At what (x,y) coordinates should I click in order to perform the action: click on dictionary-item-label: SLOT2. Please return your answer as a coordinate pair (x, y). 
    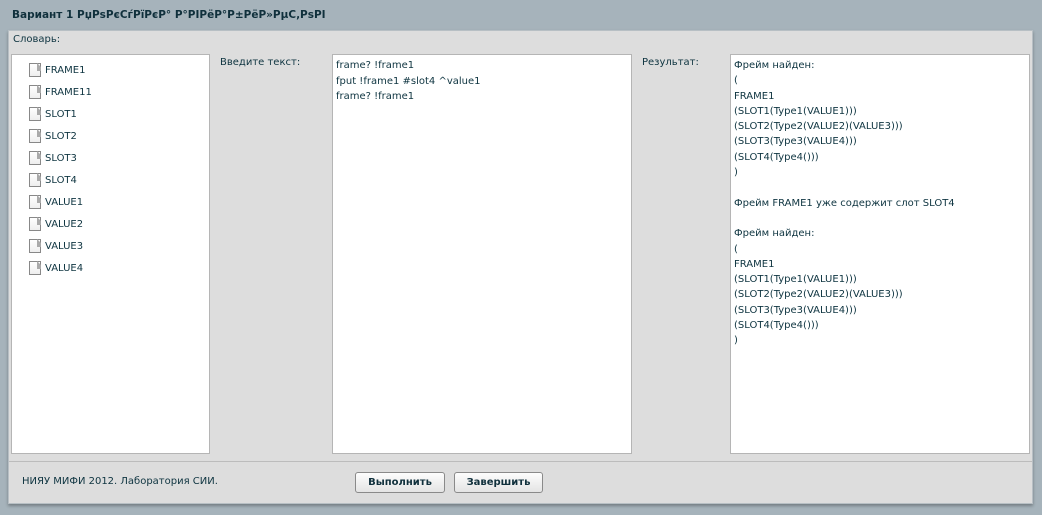
    Looking at the image, I should click on (61, 136).